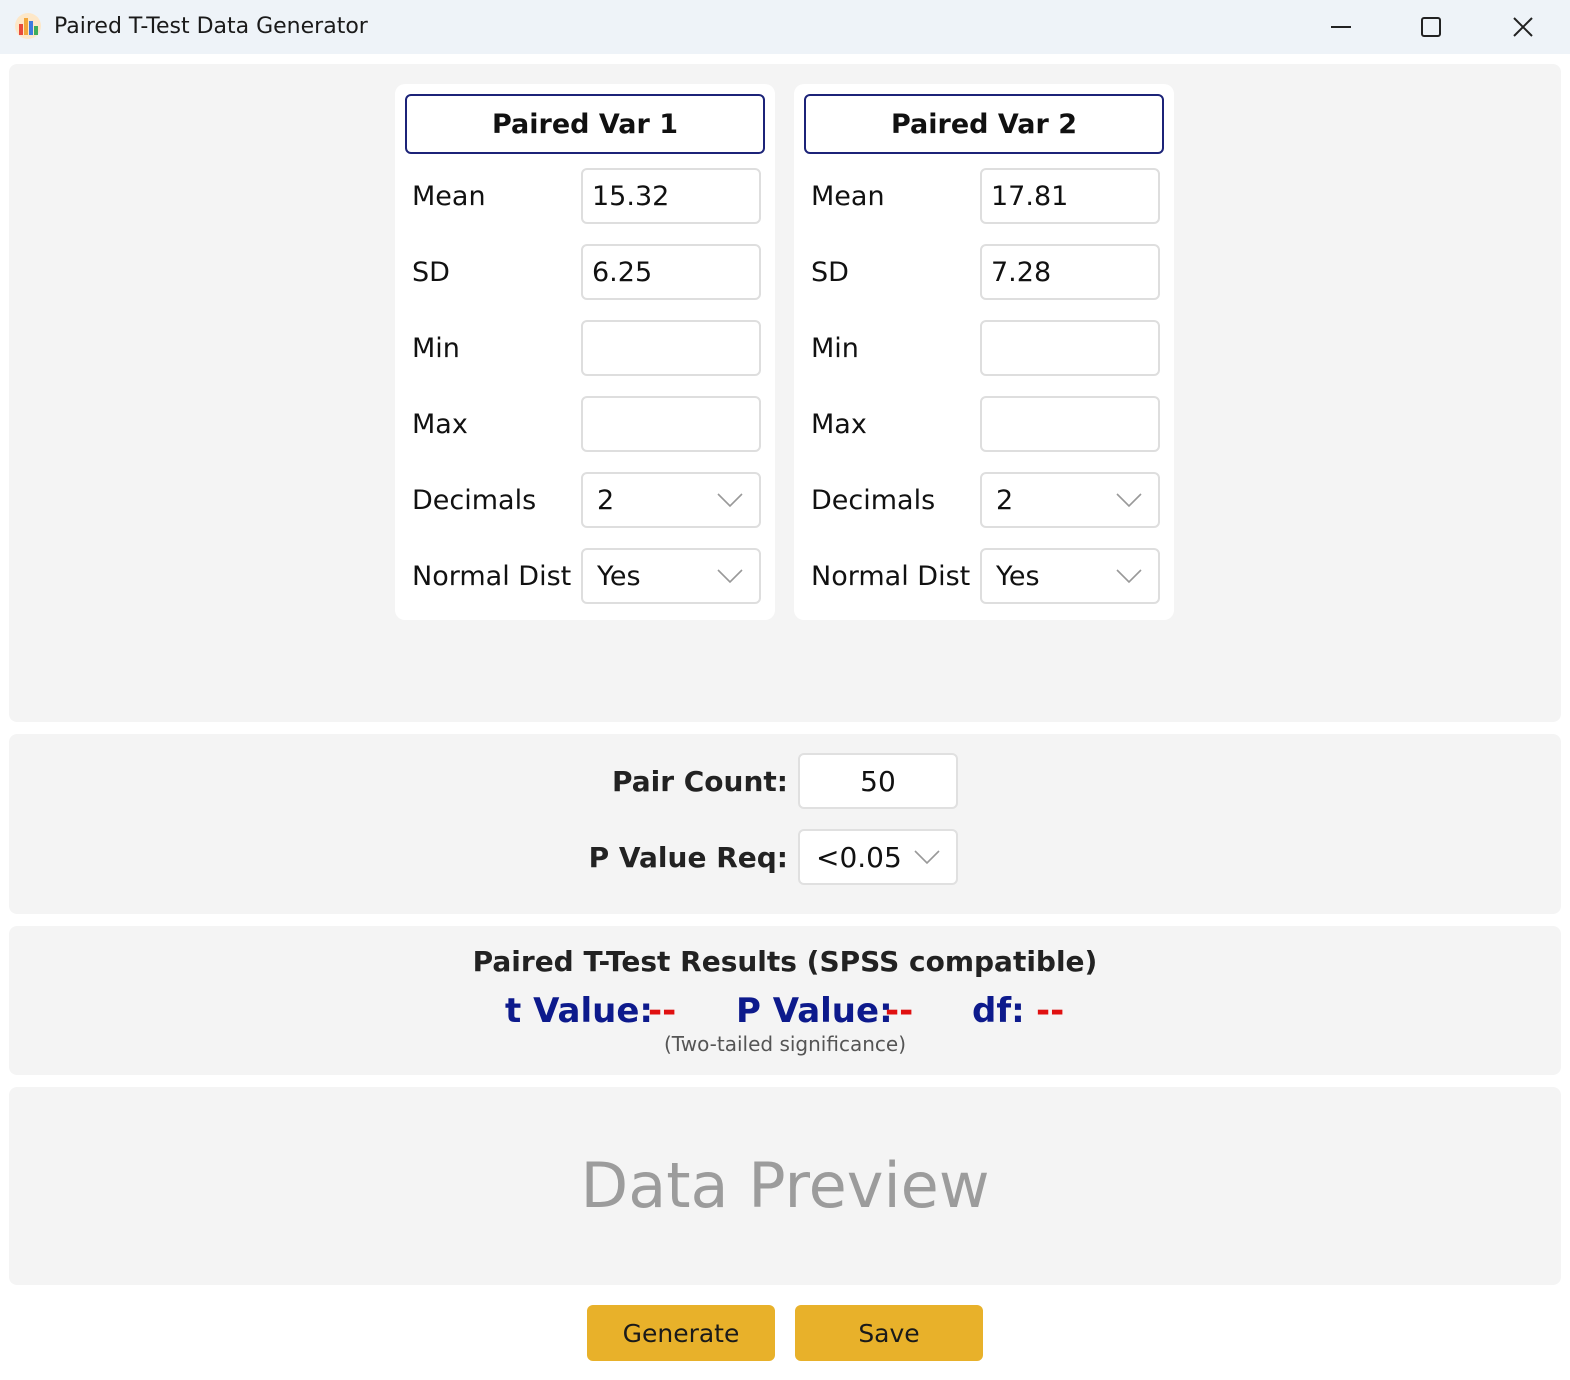 Image resolution: width=1570 pixels, height=1380 pixels. What do you see at coordinates (671, 424) in the screenshot?
I see `var1-max-input` at bounding box center [671, 424].